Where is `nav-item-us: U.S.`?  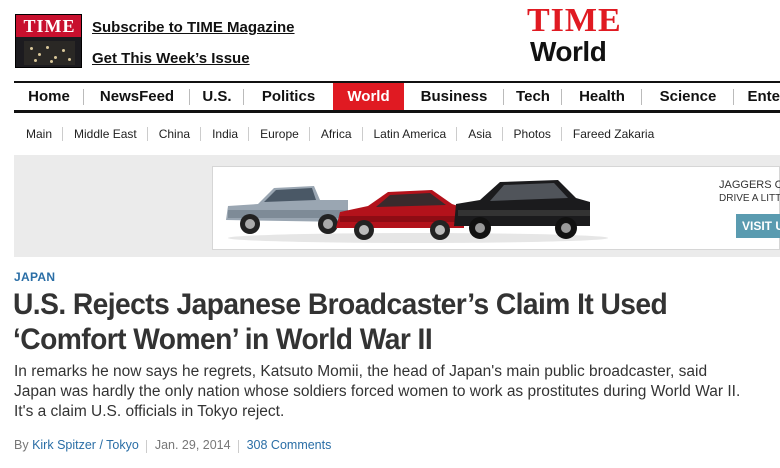 nav-item-us: U.S. is located at coordinates (217, 96).